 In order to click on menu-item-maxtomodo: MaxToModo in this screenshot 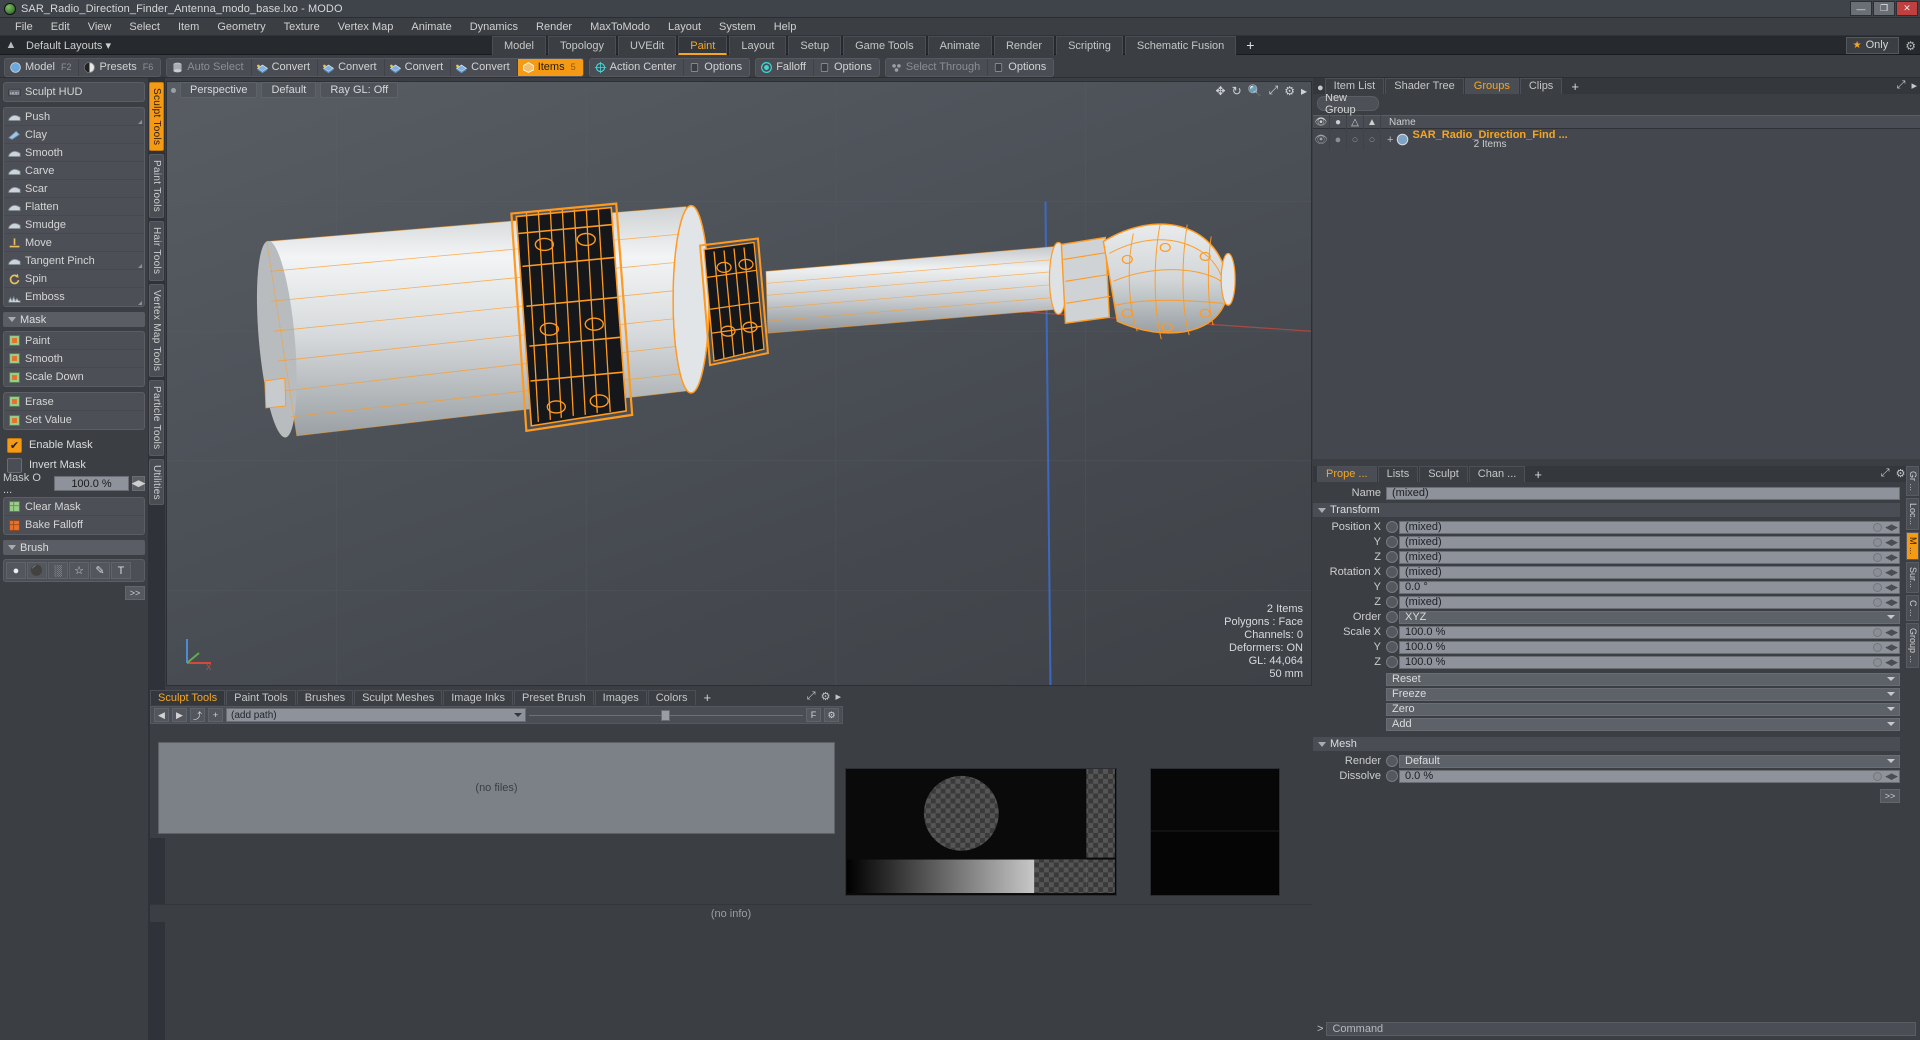, I will do `click(620, 27)`.